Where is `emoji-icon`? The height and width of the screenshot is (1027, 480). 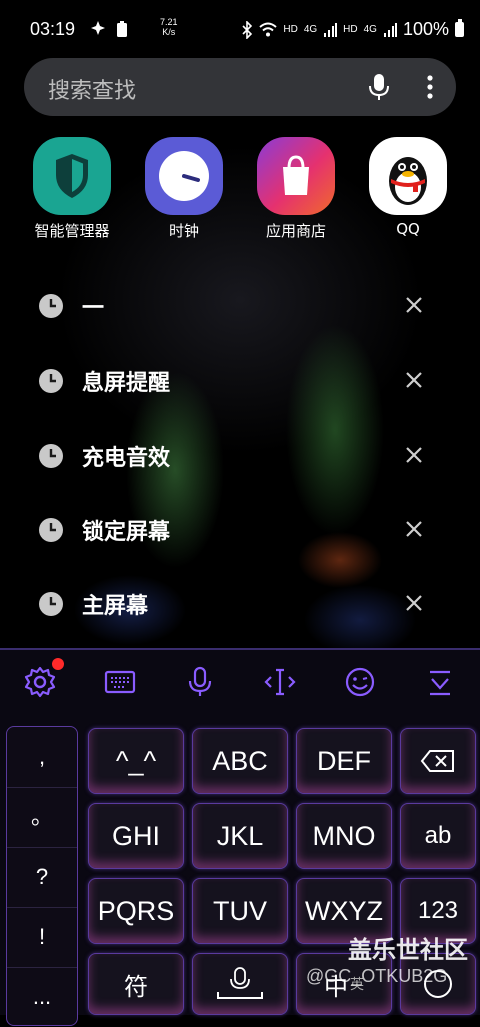 emoji-icon is located at coordinates (360, 682).